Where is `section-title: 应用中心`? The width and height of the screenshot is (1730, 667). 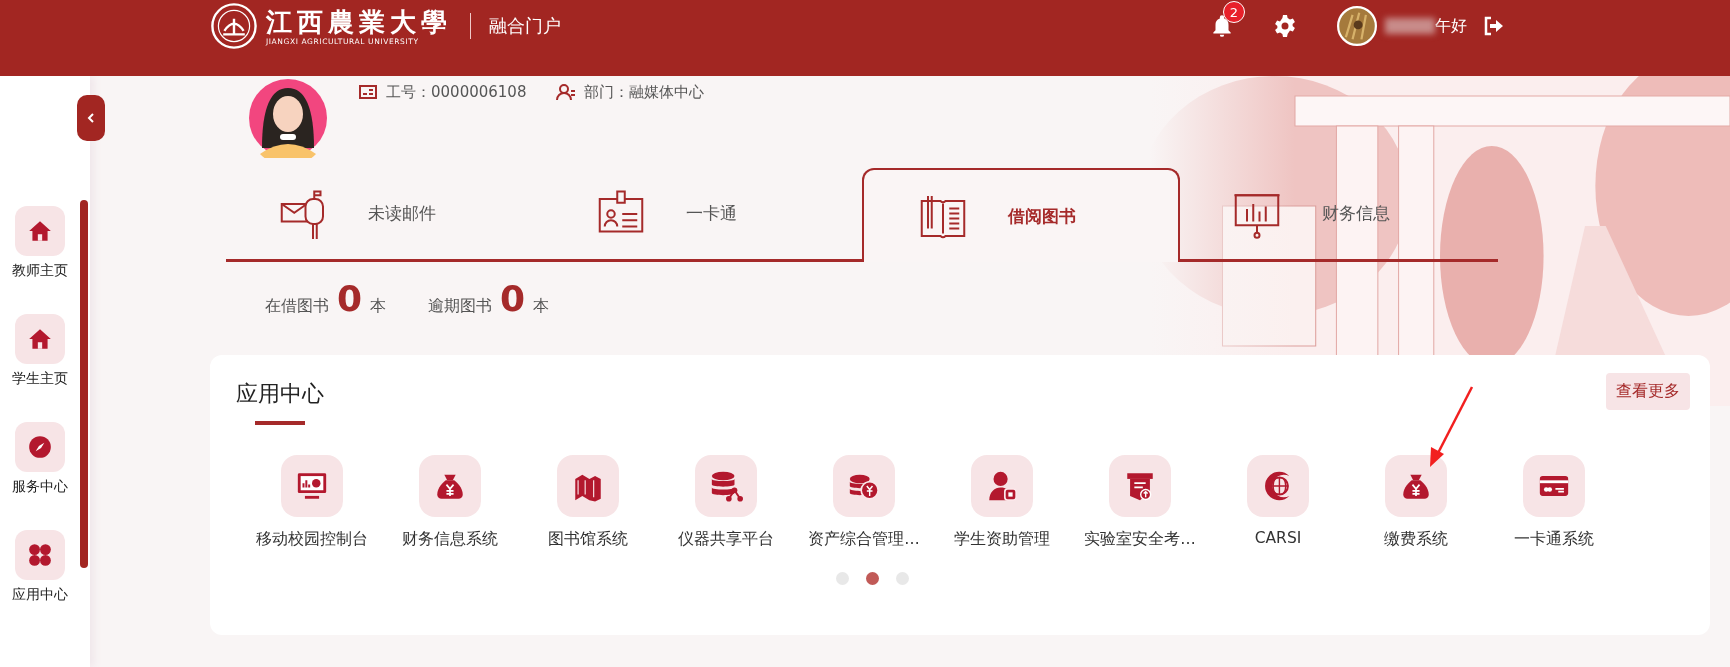 section-title: 应用中心 is located at coordinates (280, 394).